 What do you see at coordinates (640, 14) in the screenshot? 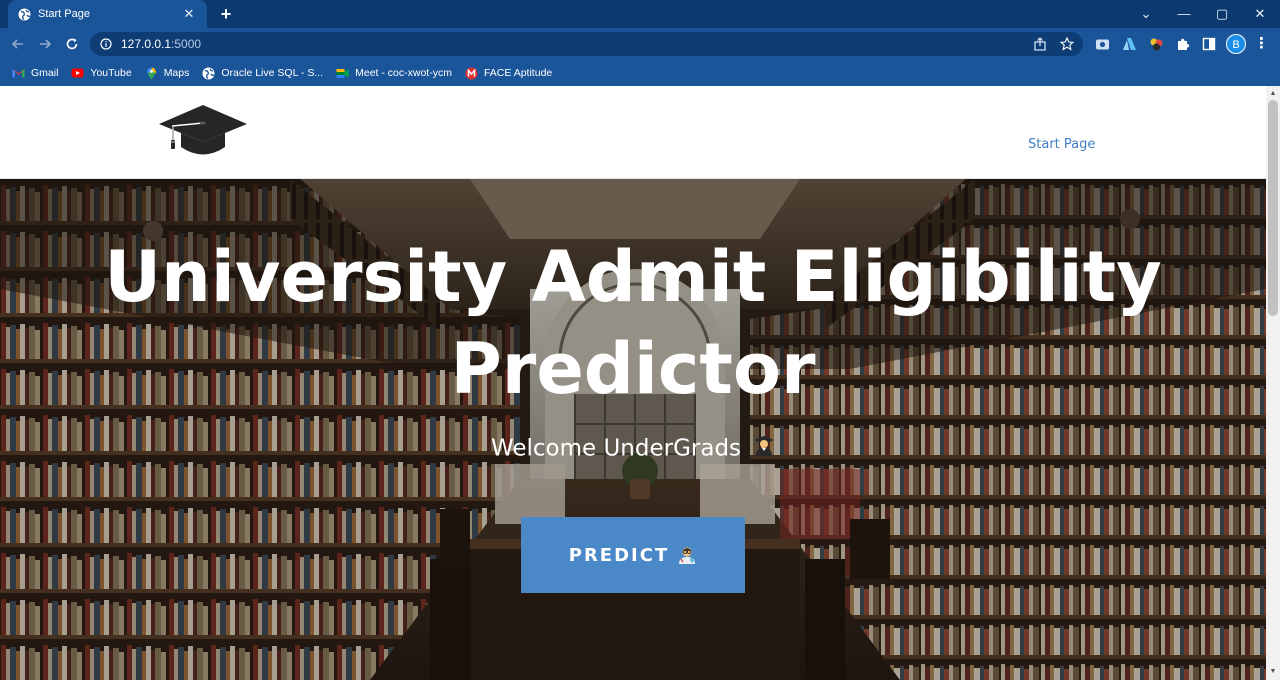
I see `tab-strip: Start Page ✕ + ⌄ — ▢ ✕` at bounding box center [640, 14].